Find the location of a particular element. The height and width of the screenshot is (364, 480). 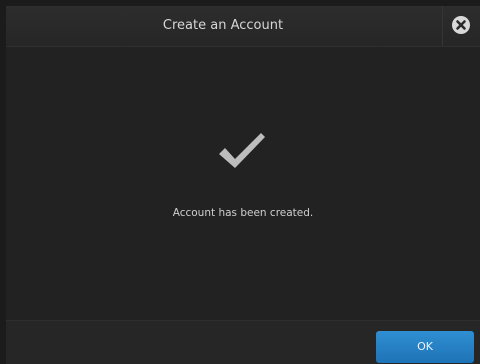

checkmark-icon is located at coordinates (242, 152).